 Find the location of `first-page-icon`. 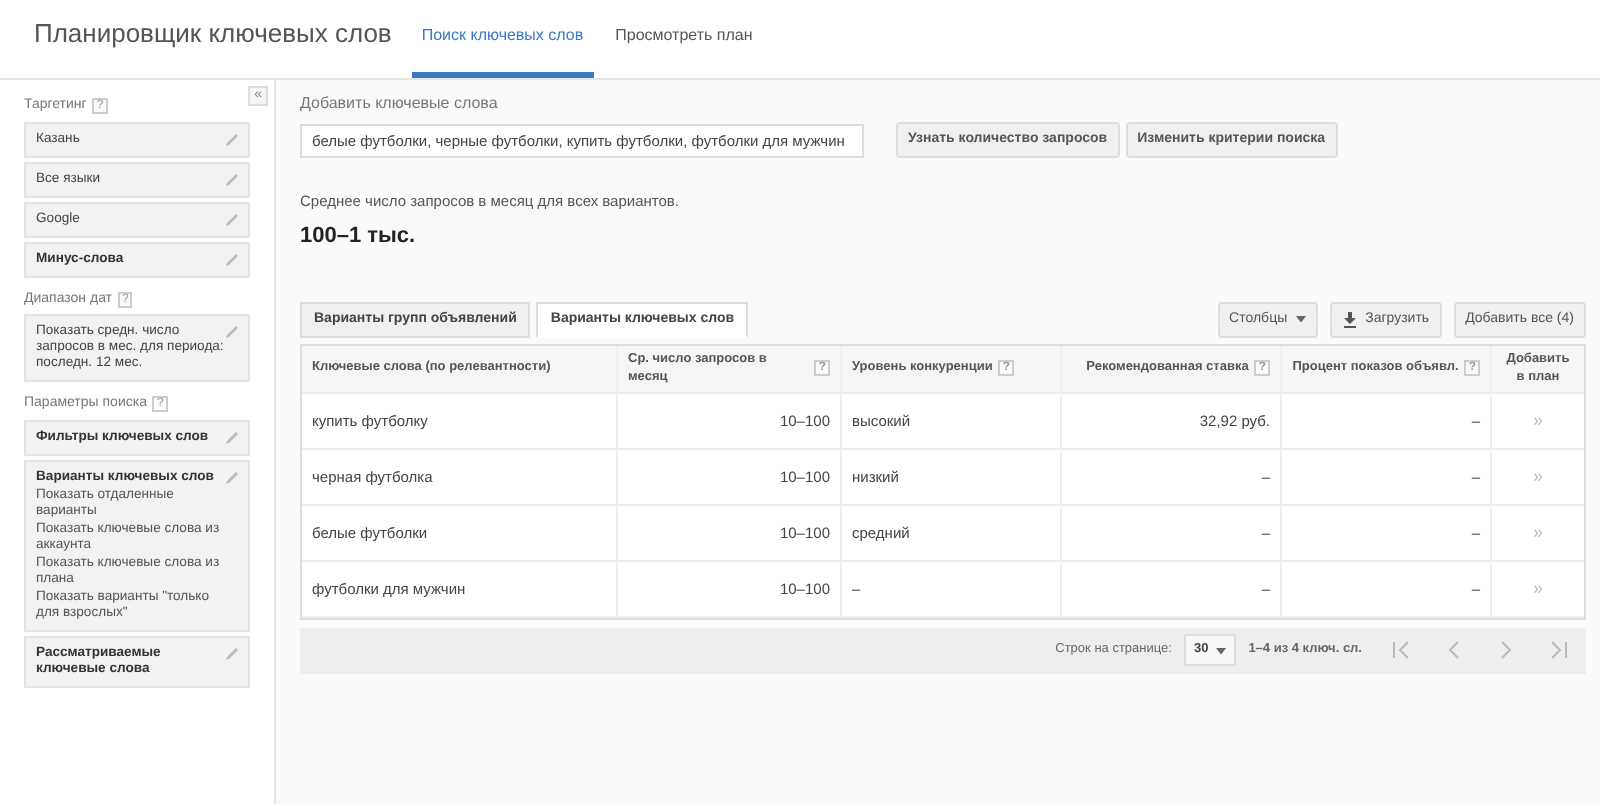

first-page-icon is located at coordinates (1402, 650).